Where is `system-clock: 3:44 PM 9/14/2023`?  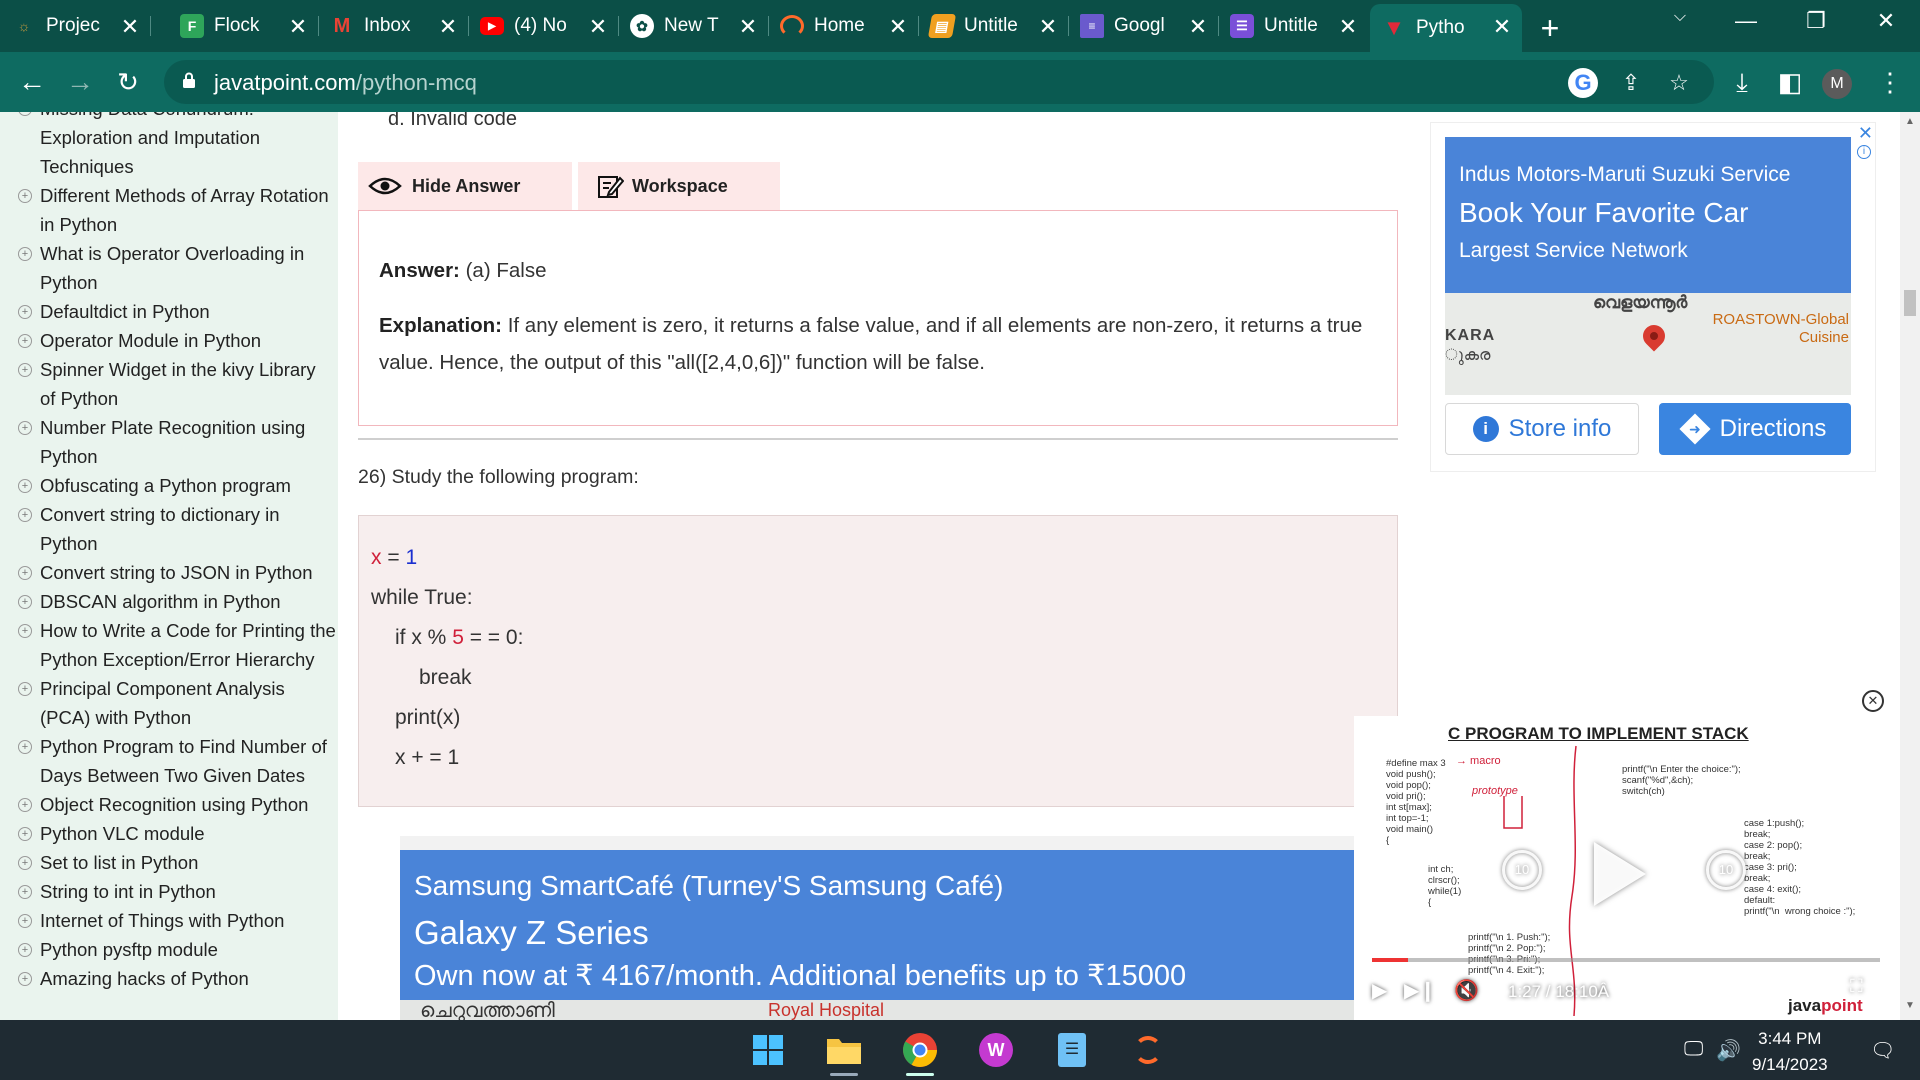 system-clock: 3:44 PM 9/14/2023 is located at coordinates (1790, 1052).